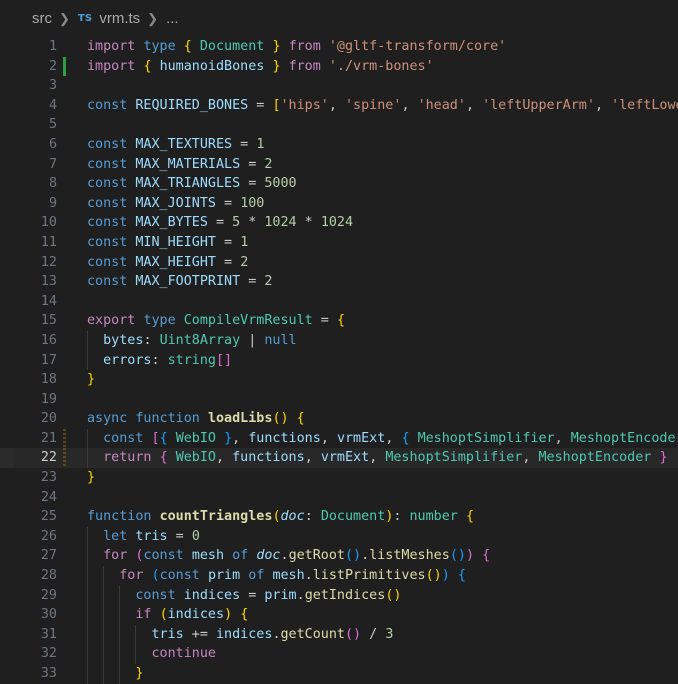 The width and height of the screenshot is (678, 684). I want to click on code-token: 2, so click(244, 262).